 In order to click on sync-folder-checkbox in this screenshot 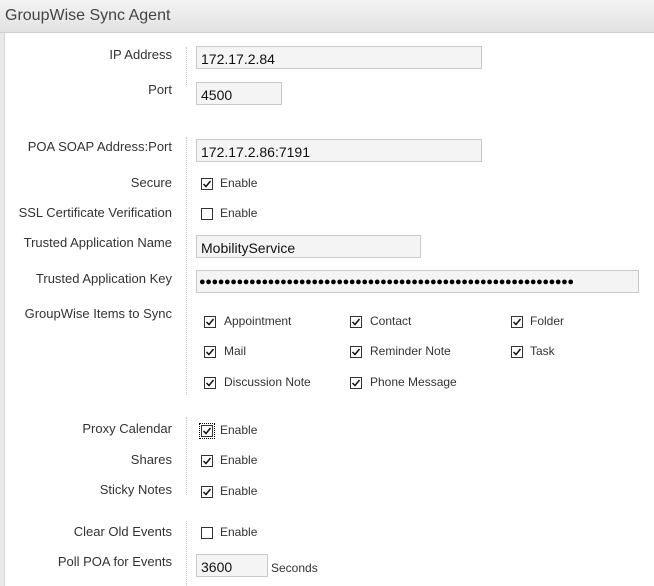, I will do `click(517, 322)`.